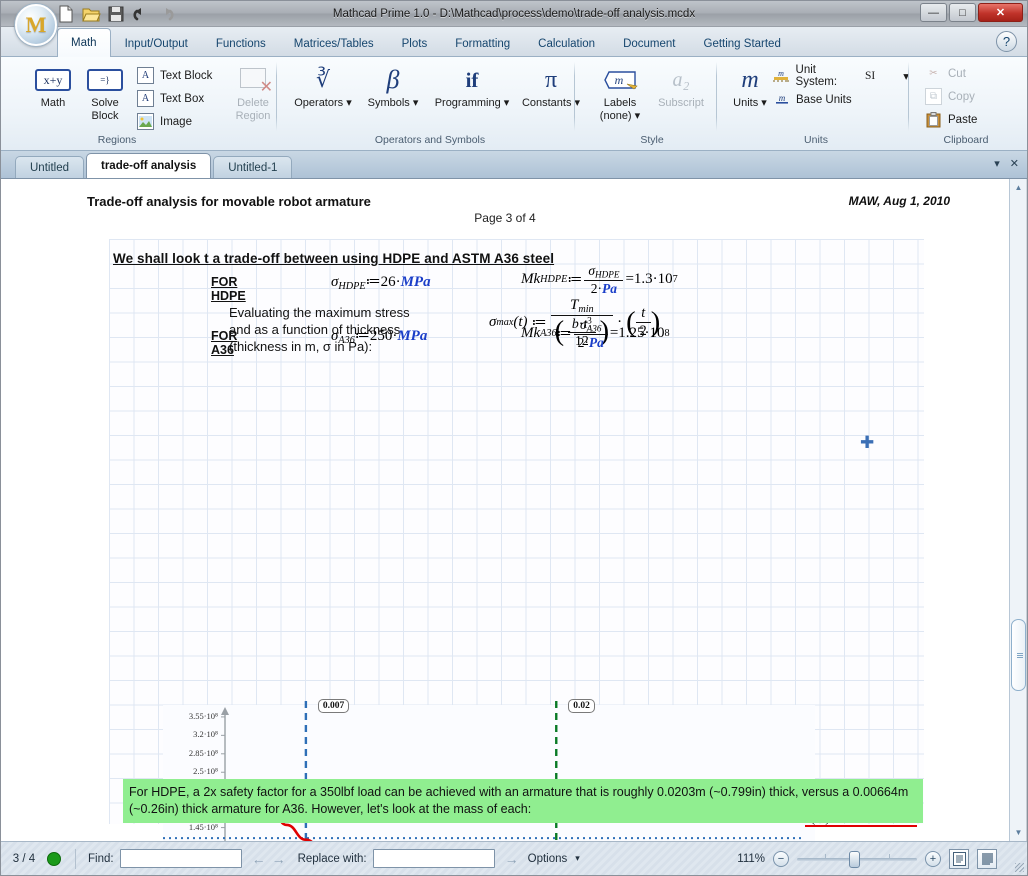  I want to click on doc-tab-untitled: Untitled, so click(49, 167).